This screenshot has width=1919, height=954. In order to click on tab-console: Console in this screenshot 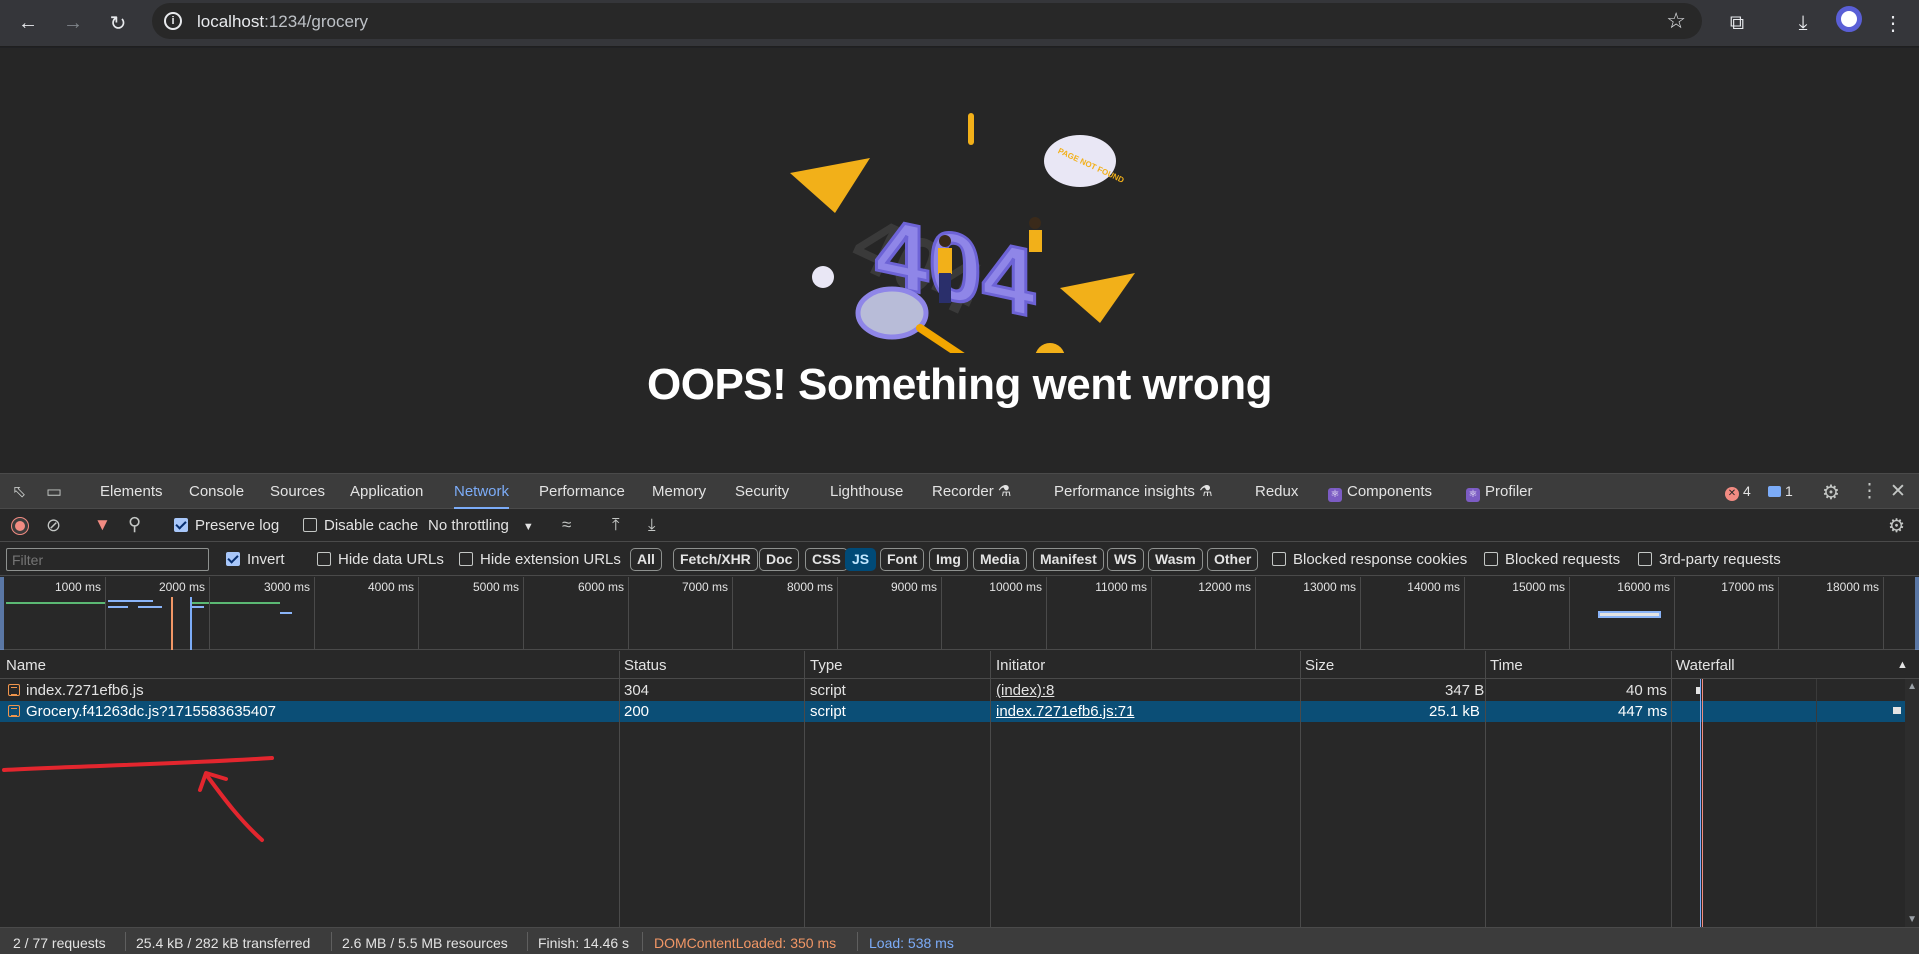, I will do `click(216, 491)`.